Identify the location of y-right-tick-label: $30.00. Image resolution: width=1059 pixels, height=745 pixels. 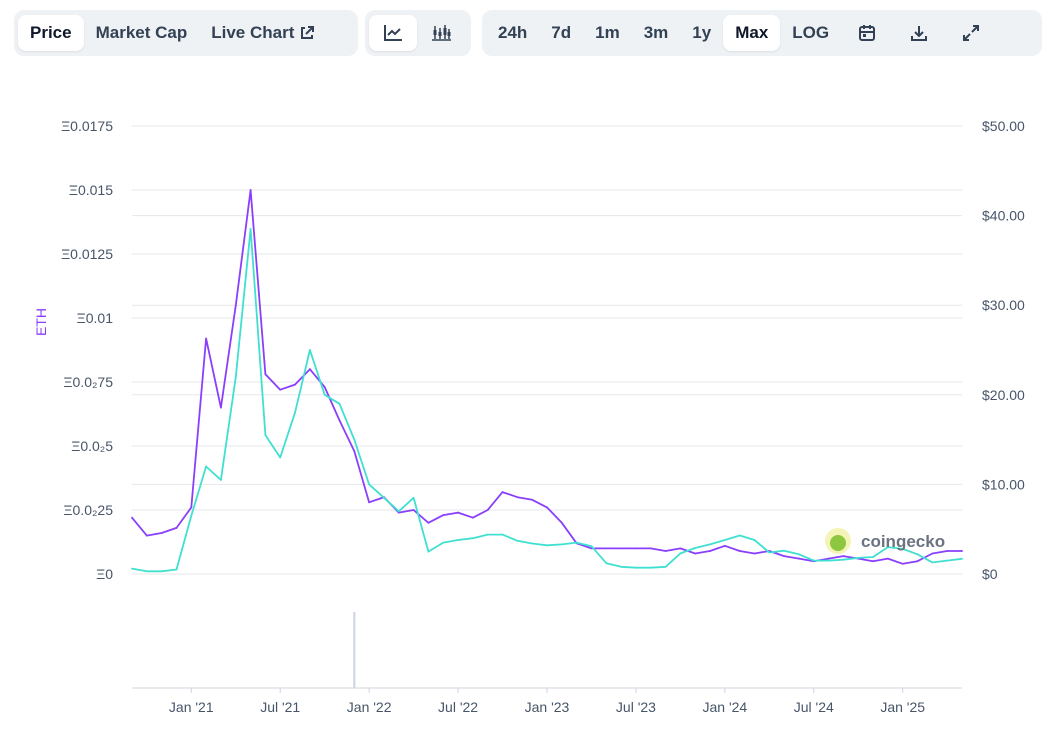
(1003, 305).